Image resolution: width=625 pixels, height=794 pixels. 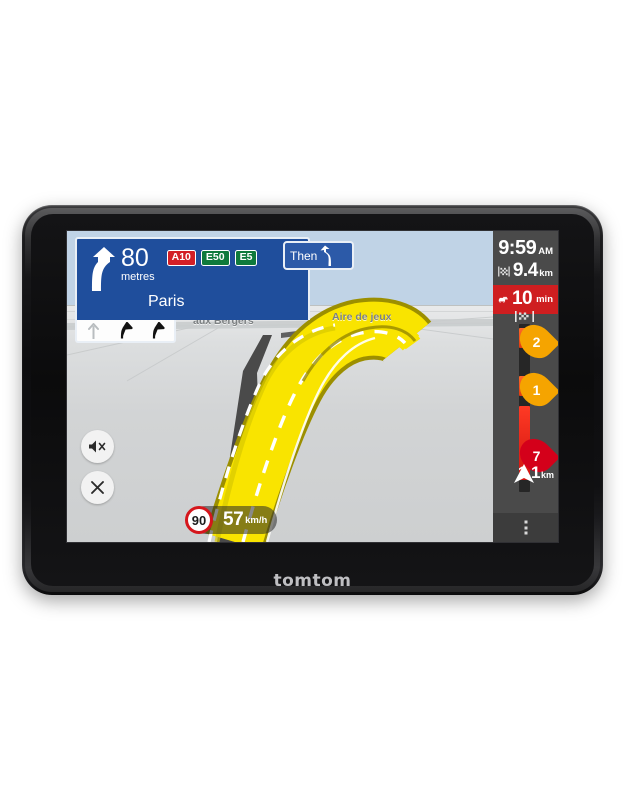 What do you see at coordinates (93, 331) in the screenshot?
I see `lane-straight-icon` at bounding box center [93, 331].